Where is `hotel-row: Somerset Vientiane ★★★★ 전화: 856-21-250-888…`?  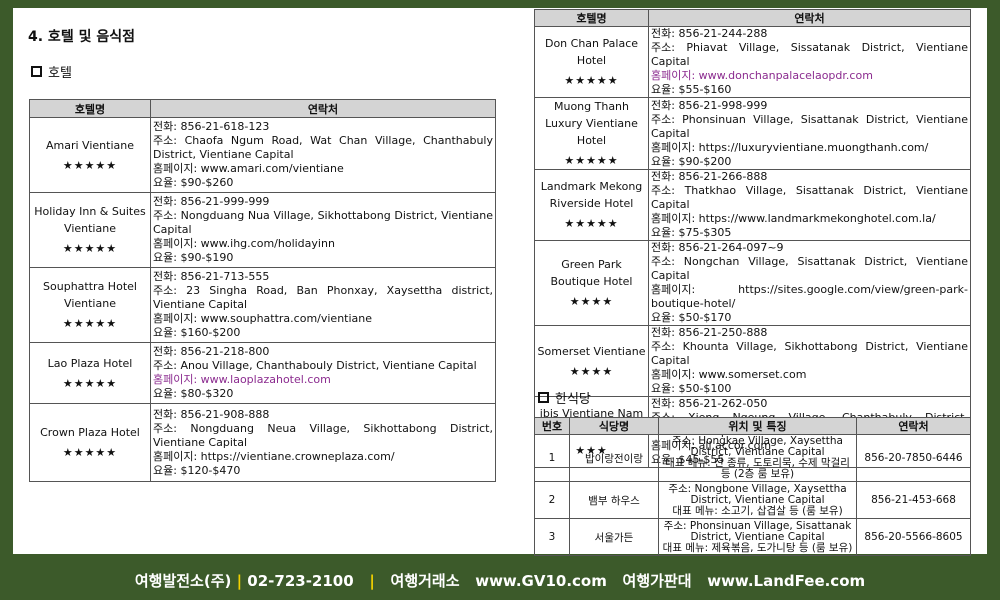 hotel-row: Somerset Vientiane ★★★★ 전화: 856-21-250-888… is located at coordinates (752, 361).